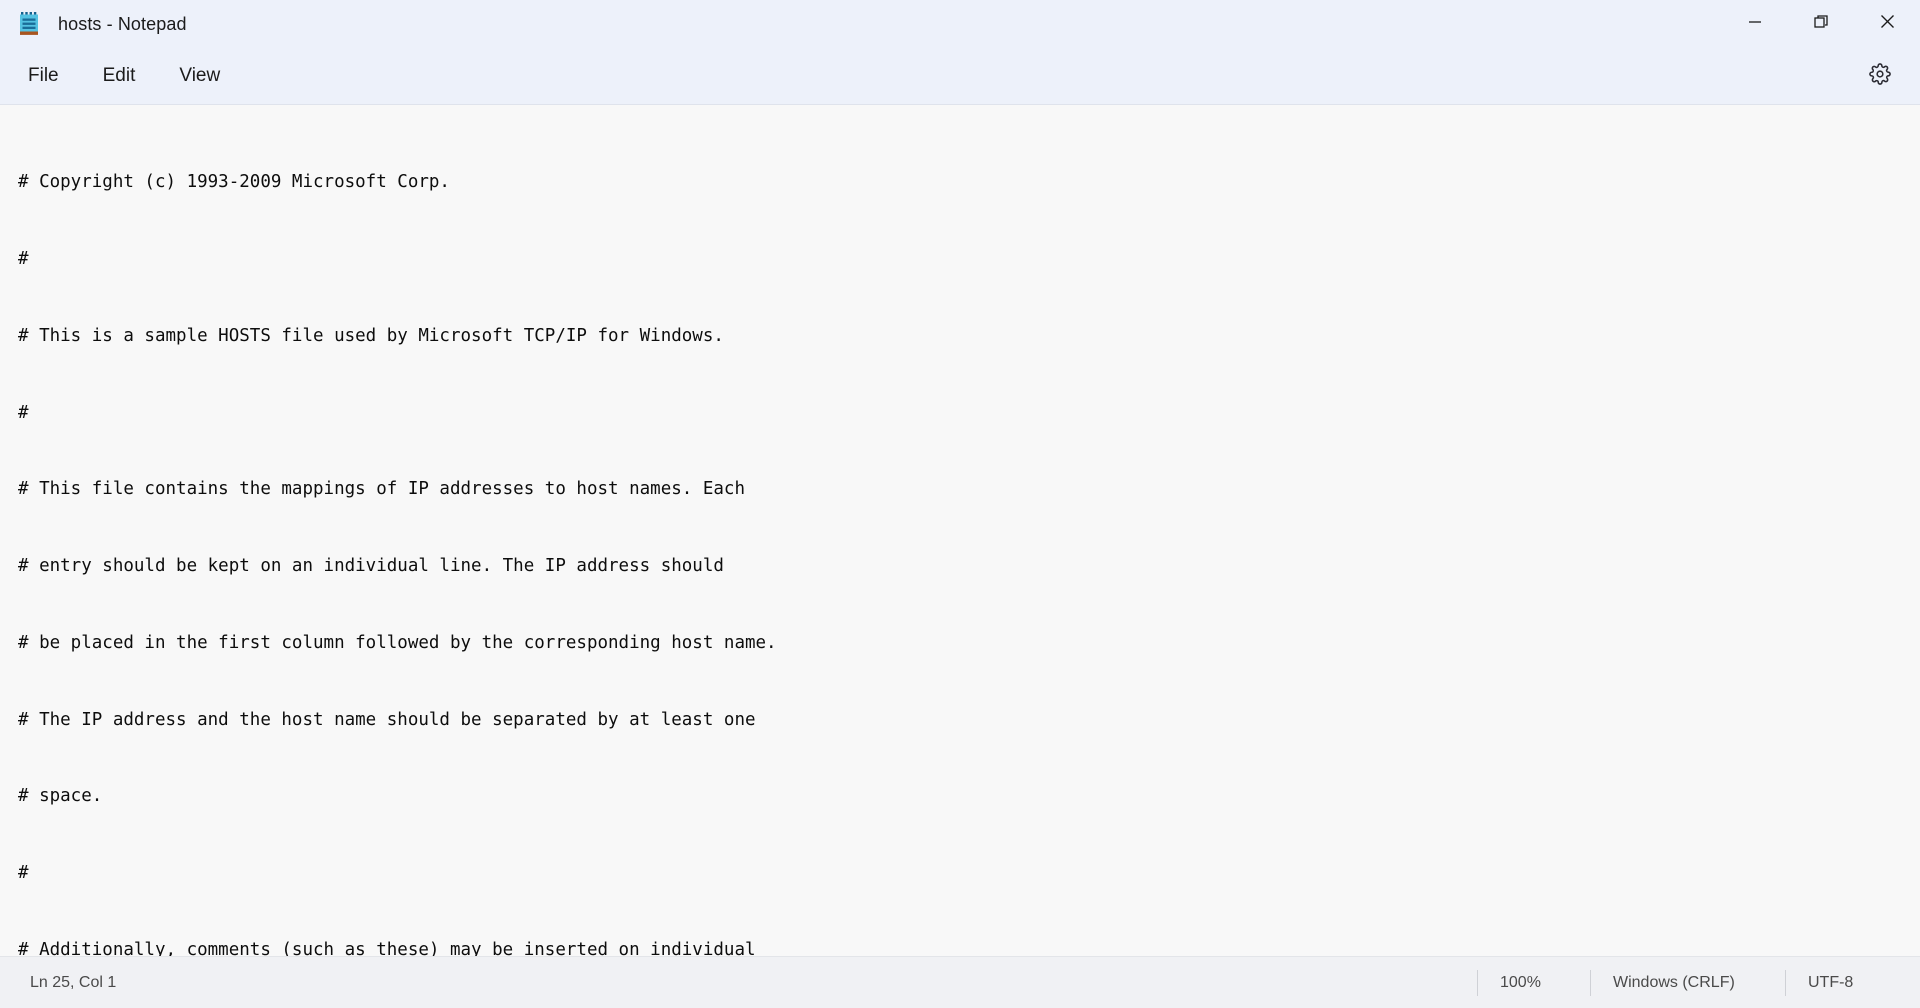 This screenshot has width=1920, height=1008. I want to click on restore-icon, so click(1821, 24).